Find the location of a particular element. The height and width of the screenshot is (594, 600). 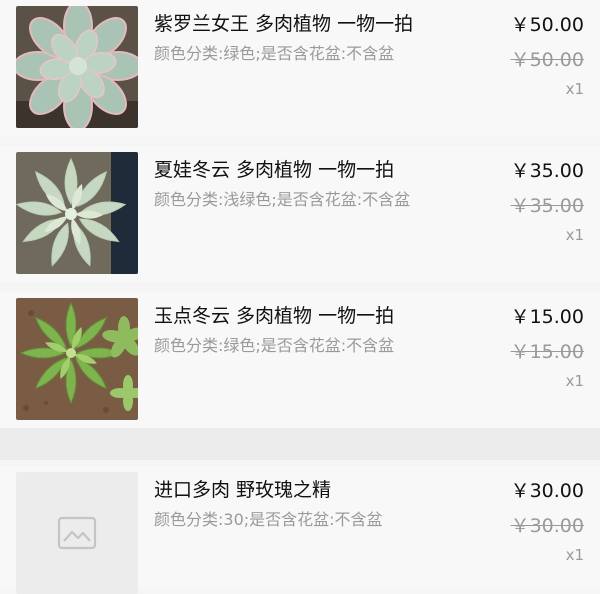

image-placeholder-icon is located at coordinates (77, 533).